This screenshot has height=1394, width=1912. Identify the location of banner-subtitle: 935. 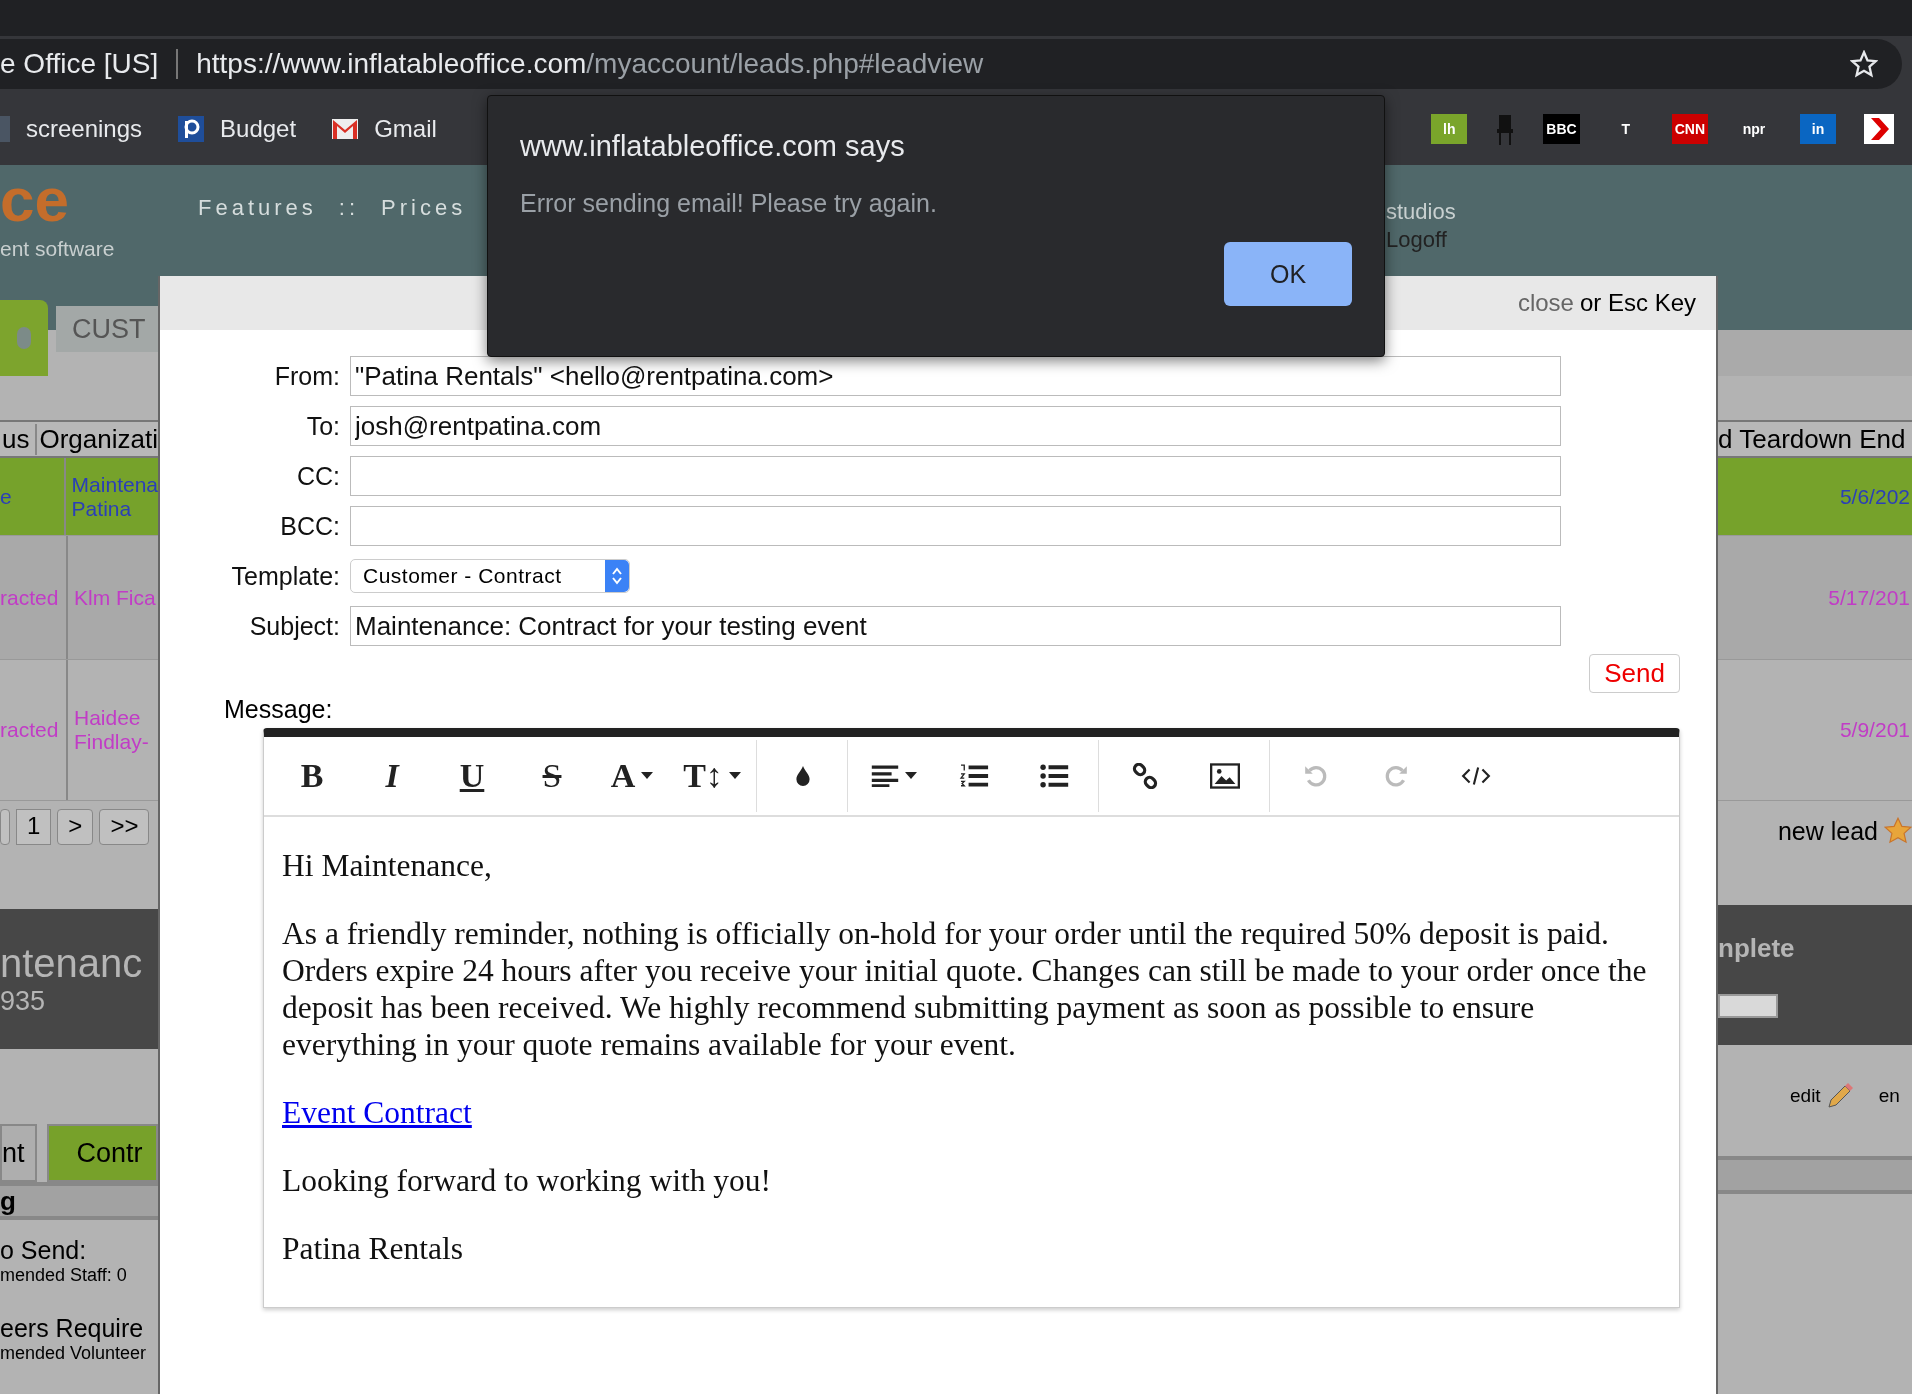
(23, 1001).